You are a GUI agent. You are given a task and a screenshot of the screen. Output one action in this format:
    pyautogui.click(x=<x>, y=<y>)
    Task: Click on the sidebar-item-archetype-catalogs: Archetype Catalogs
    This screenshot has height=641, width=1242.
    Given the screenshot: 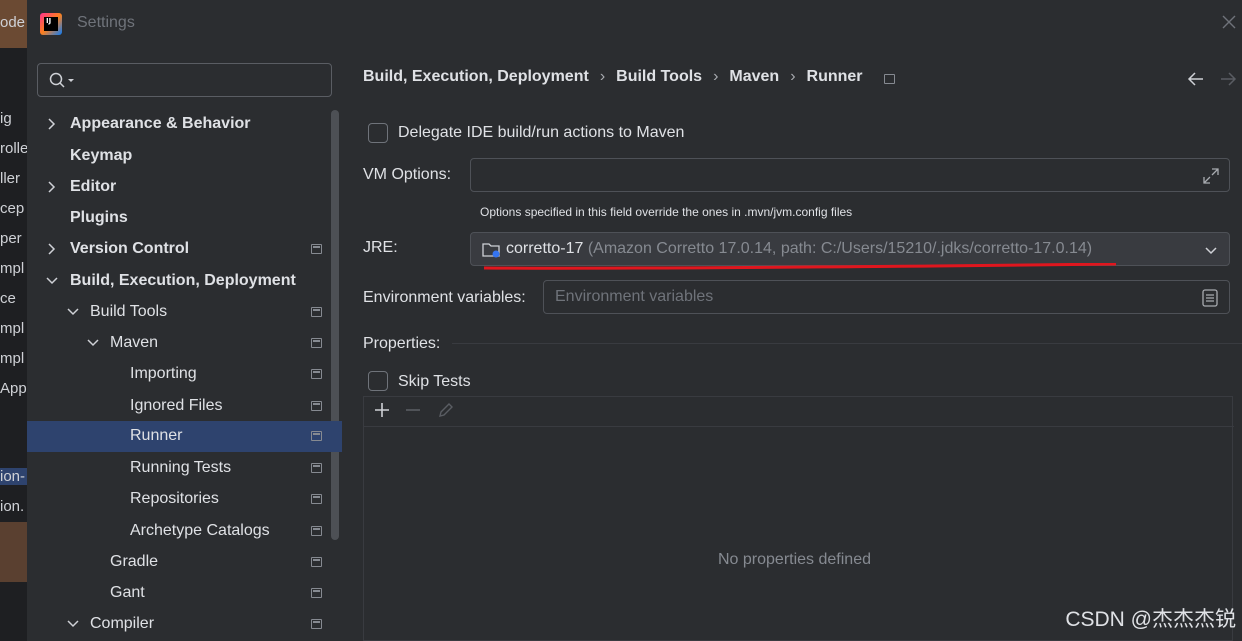 What is the action you would take?
    pyautogui.click(x=184, y=531)
    